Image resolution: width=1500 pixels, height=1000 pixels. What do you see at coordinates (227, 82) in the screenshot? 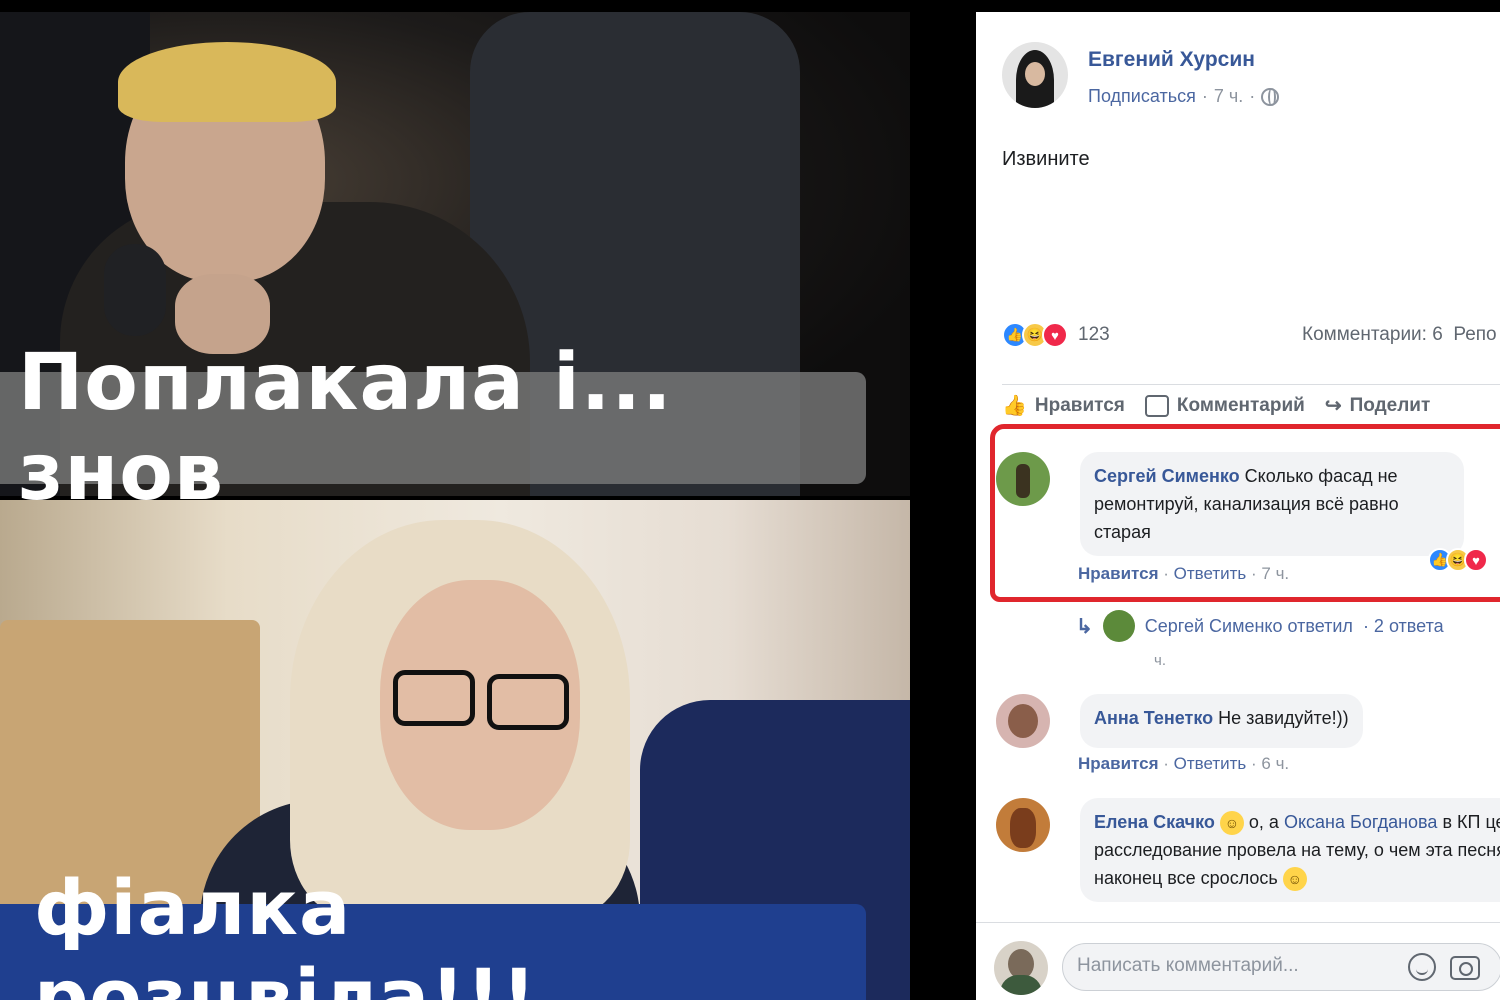
I see `braid` at bounding box center [227, 82].